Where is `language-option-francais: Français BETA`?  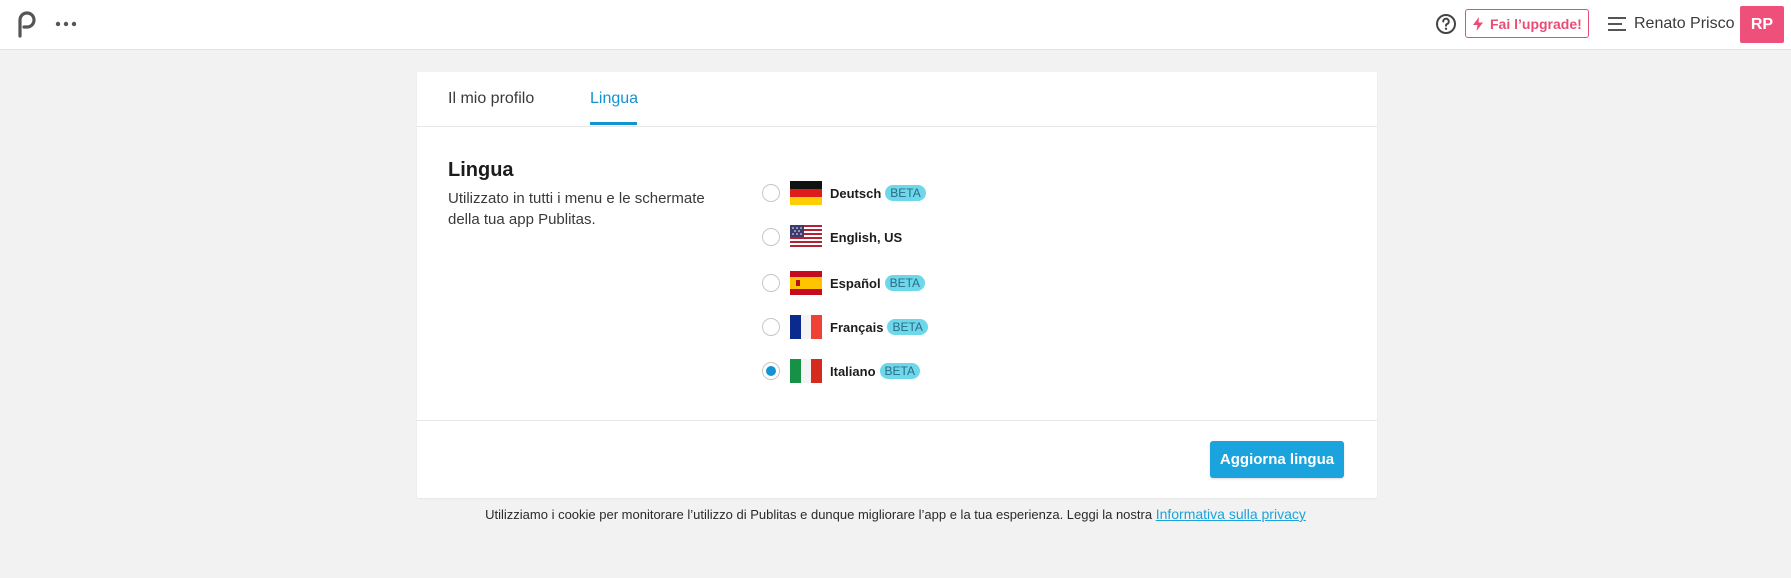
language-option-francais: Français BETA is located at coordinates (845, 327).